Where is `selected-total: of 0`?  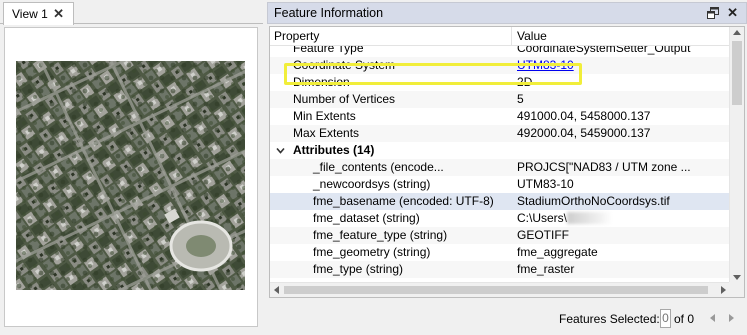
selected-total: of 0 is located at coordinates (684, 319).